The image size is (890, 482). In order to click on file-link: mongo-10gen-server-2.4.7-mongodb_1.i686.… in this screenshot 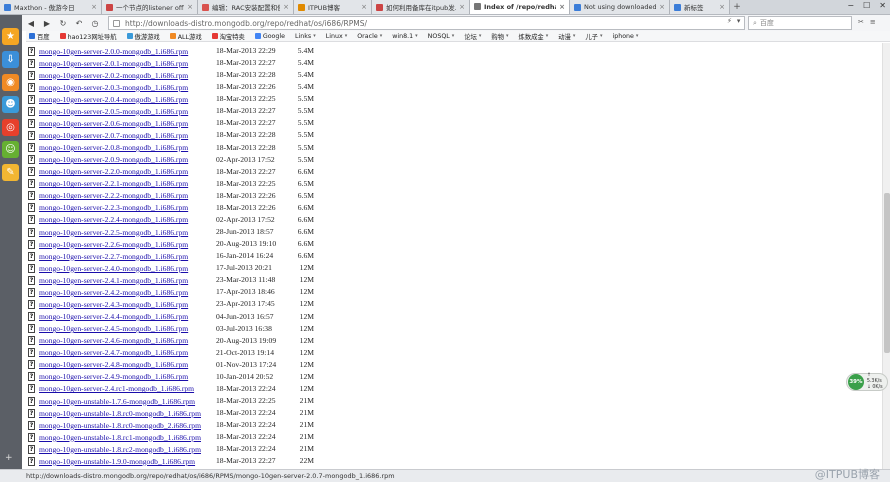, I will do `click(113, 352)`.